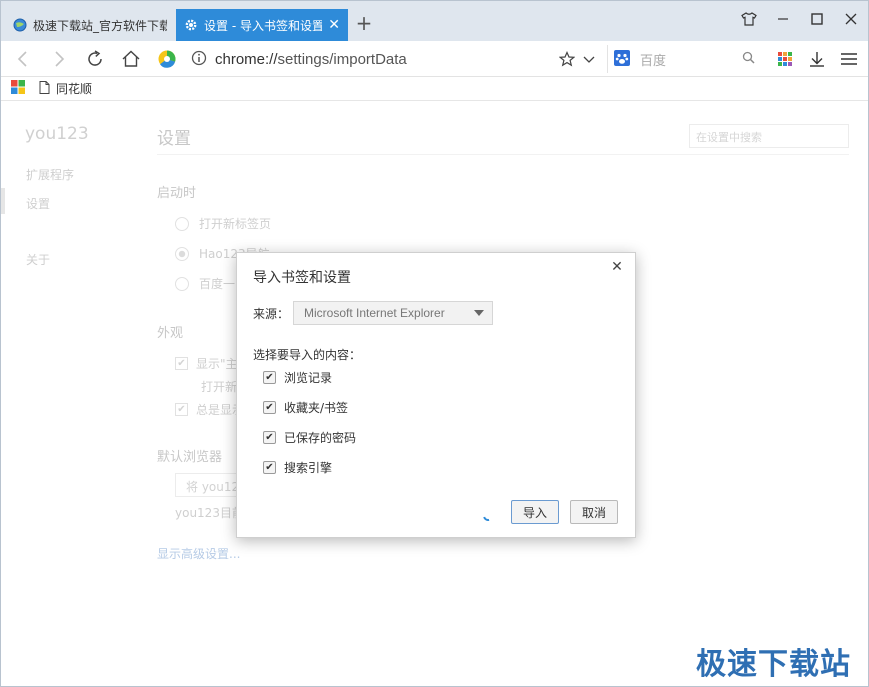 Image resolution: width=869 pixels, height=687 pixels. Describe the element at coordinates (589, 59) in the screenshot. I see `chevron-down-icon` at that location.